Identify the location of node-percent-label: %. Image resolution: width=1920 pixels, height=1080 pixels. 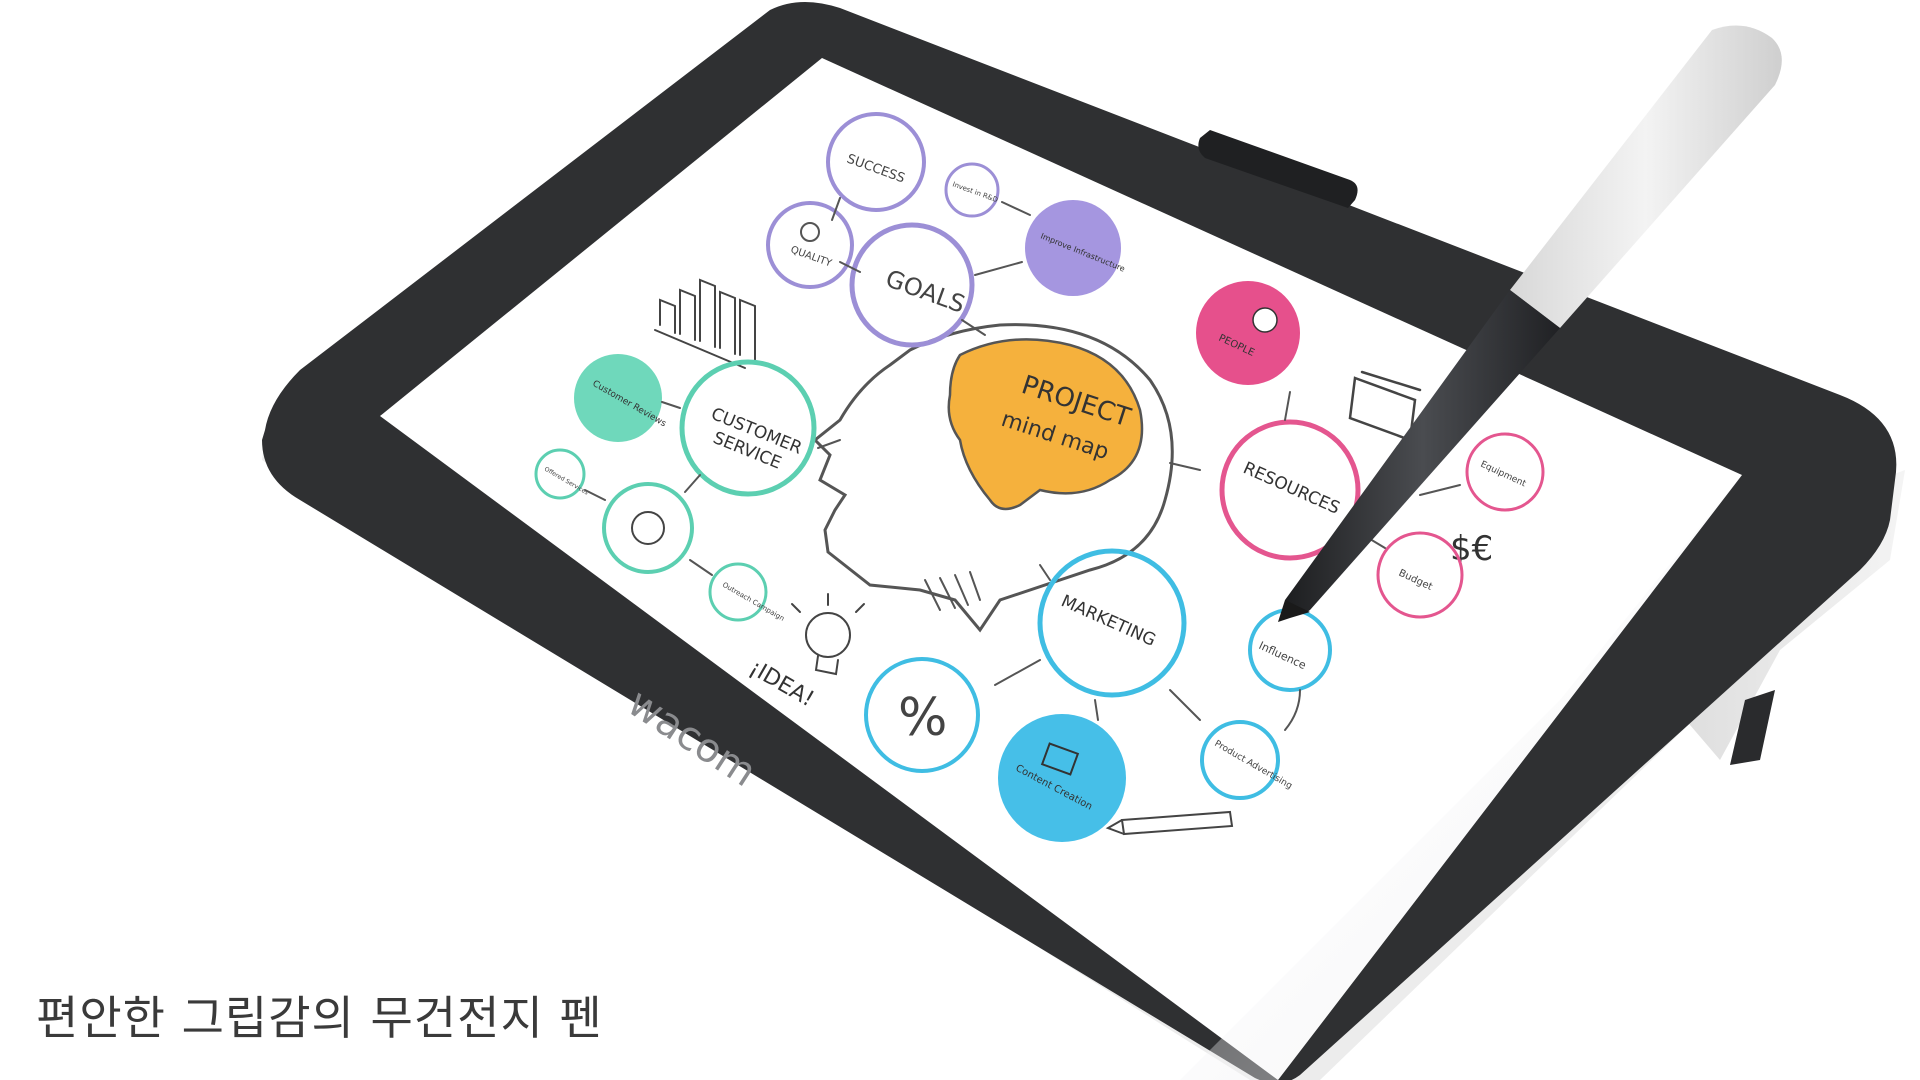
(922, 718).